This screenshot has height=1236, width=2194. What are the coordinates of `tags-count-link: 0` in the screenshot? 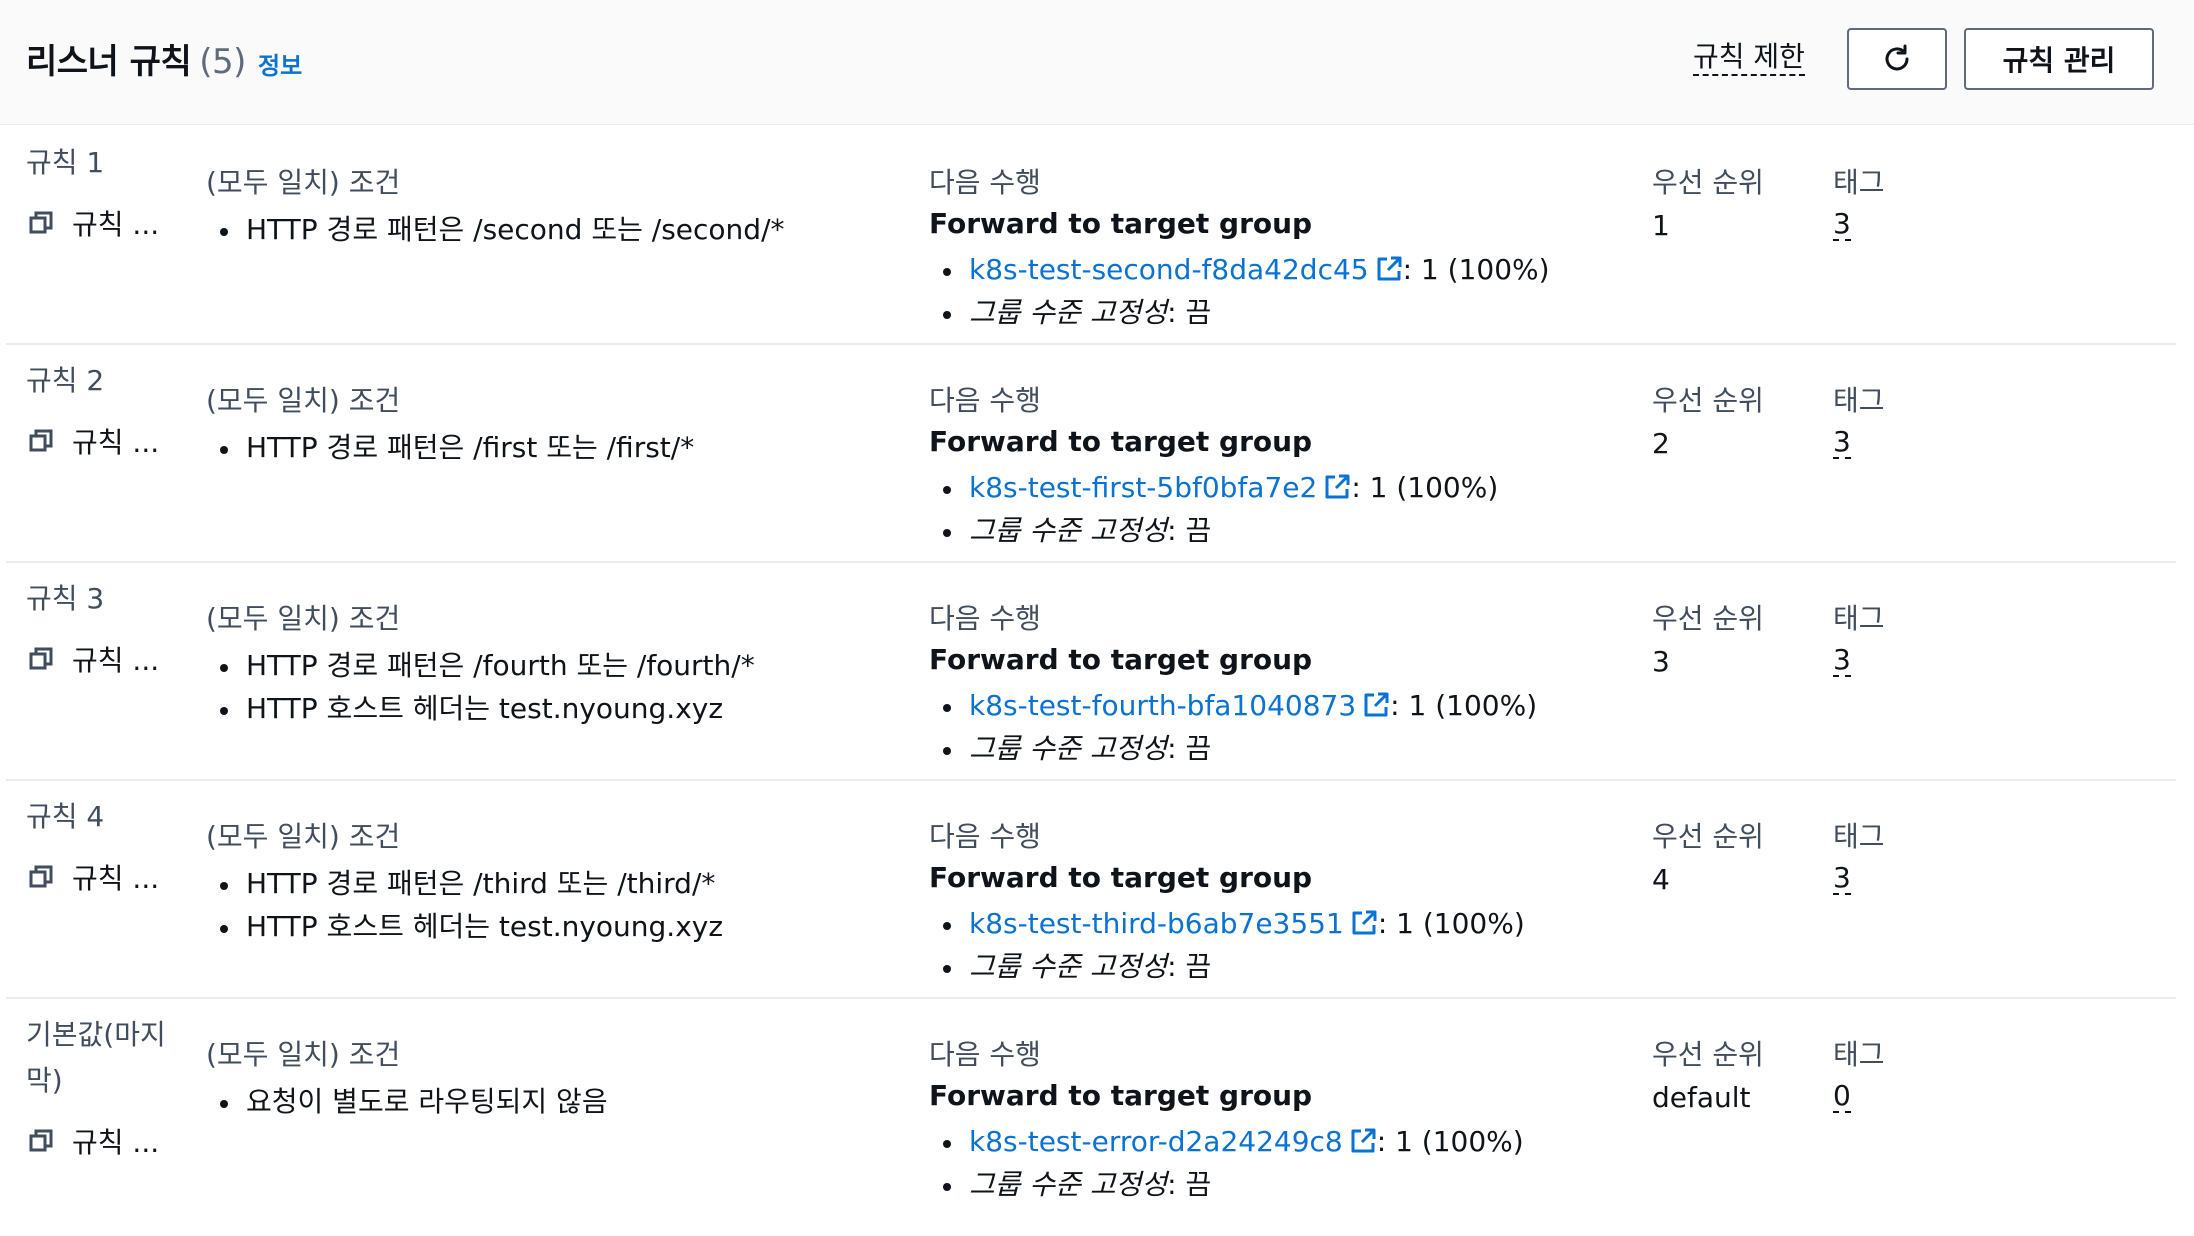 It's located at (1842, 1097).